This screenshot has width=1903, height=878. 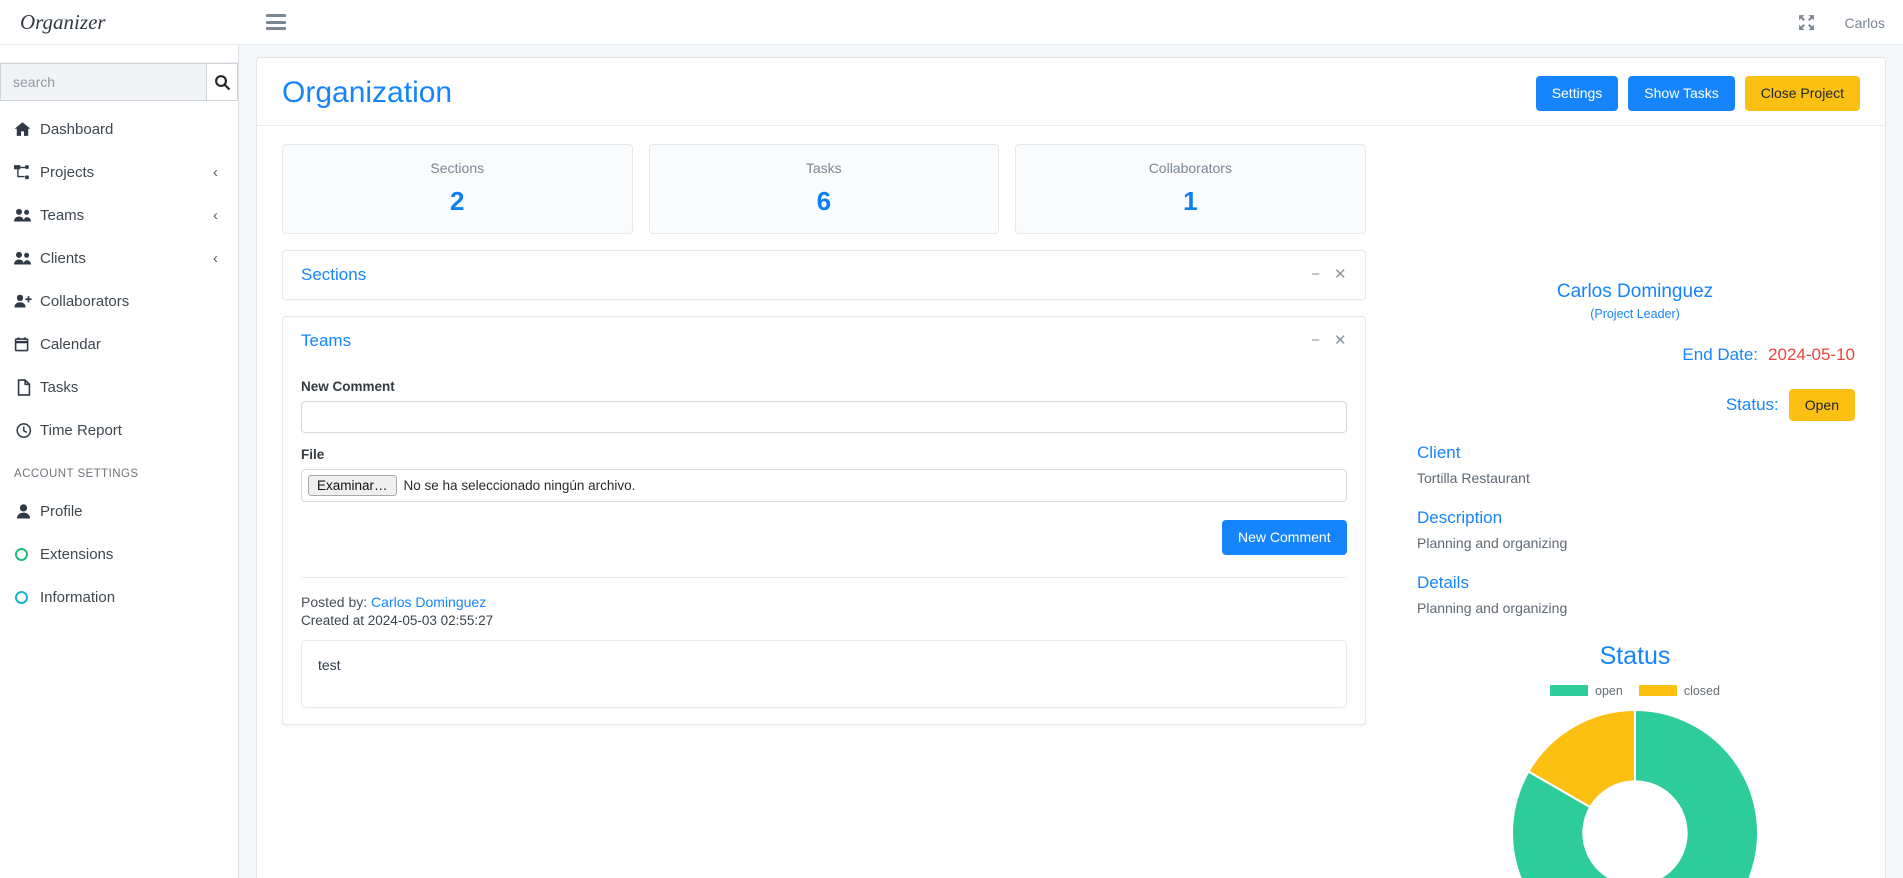 I want to click on legend-swatch, so click(x=1657, y=691).